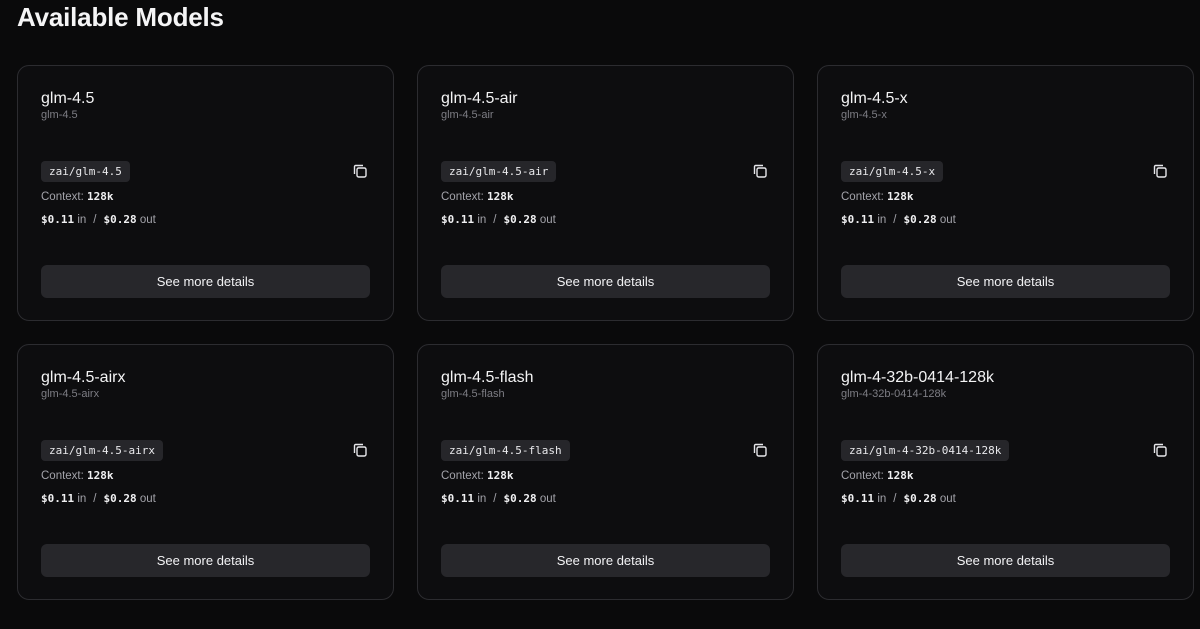 This screenshot has height=629, width=1200. I want to click on model-id: zai/glm-4.5-air, so click(499, 171).